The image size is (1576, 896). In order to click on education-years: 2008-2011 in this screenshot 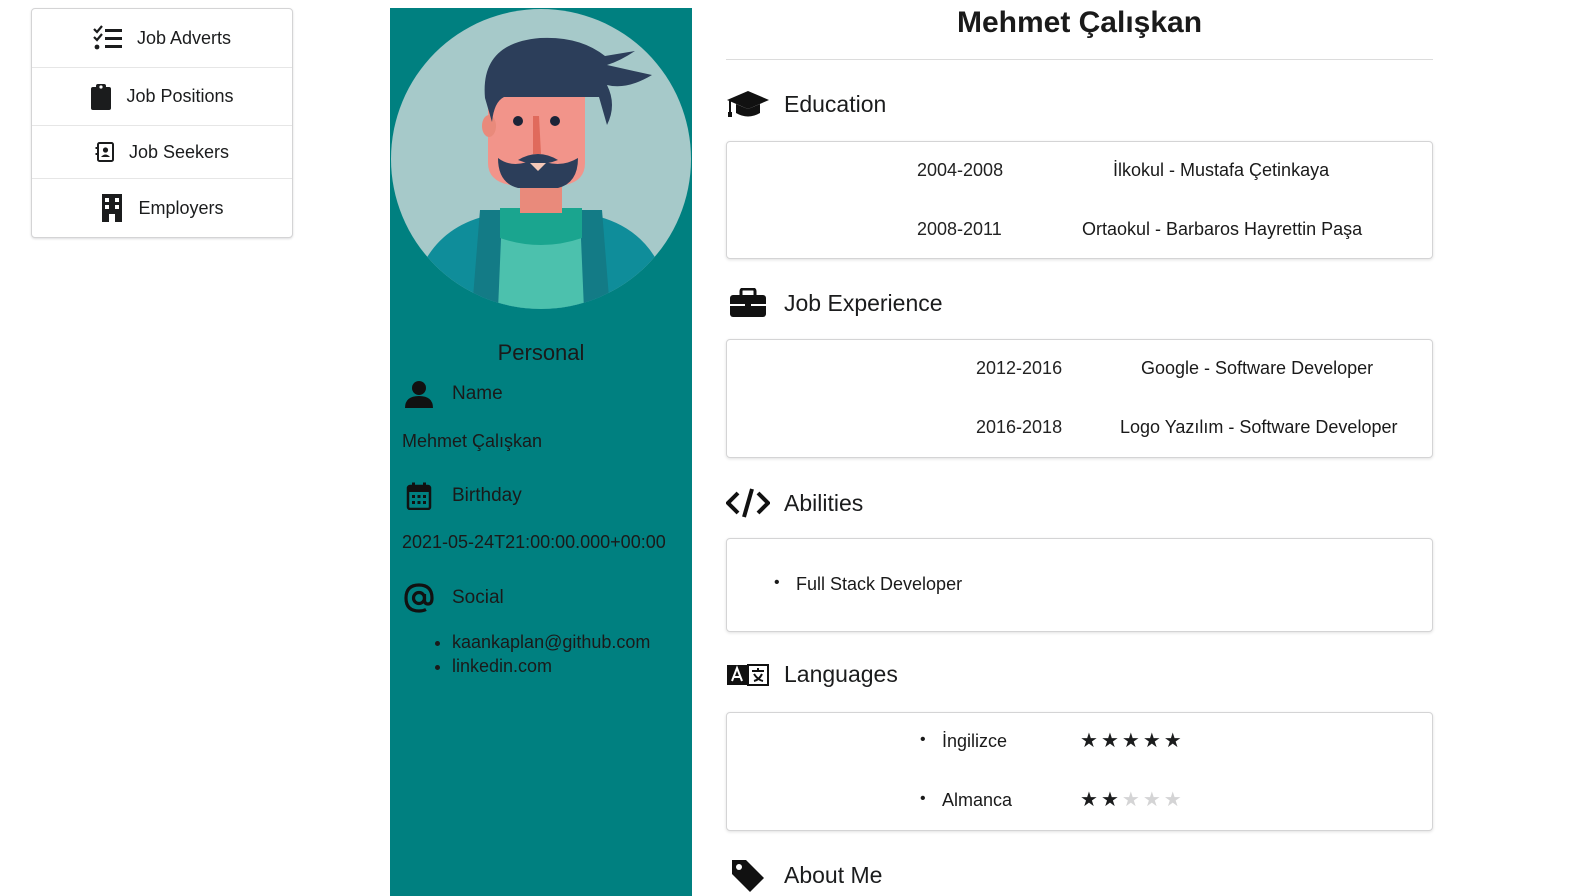, I will do `click(959, 229)`.